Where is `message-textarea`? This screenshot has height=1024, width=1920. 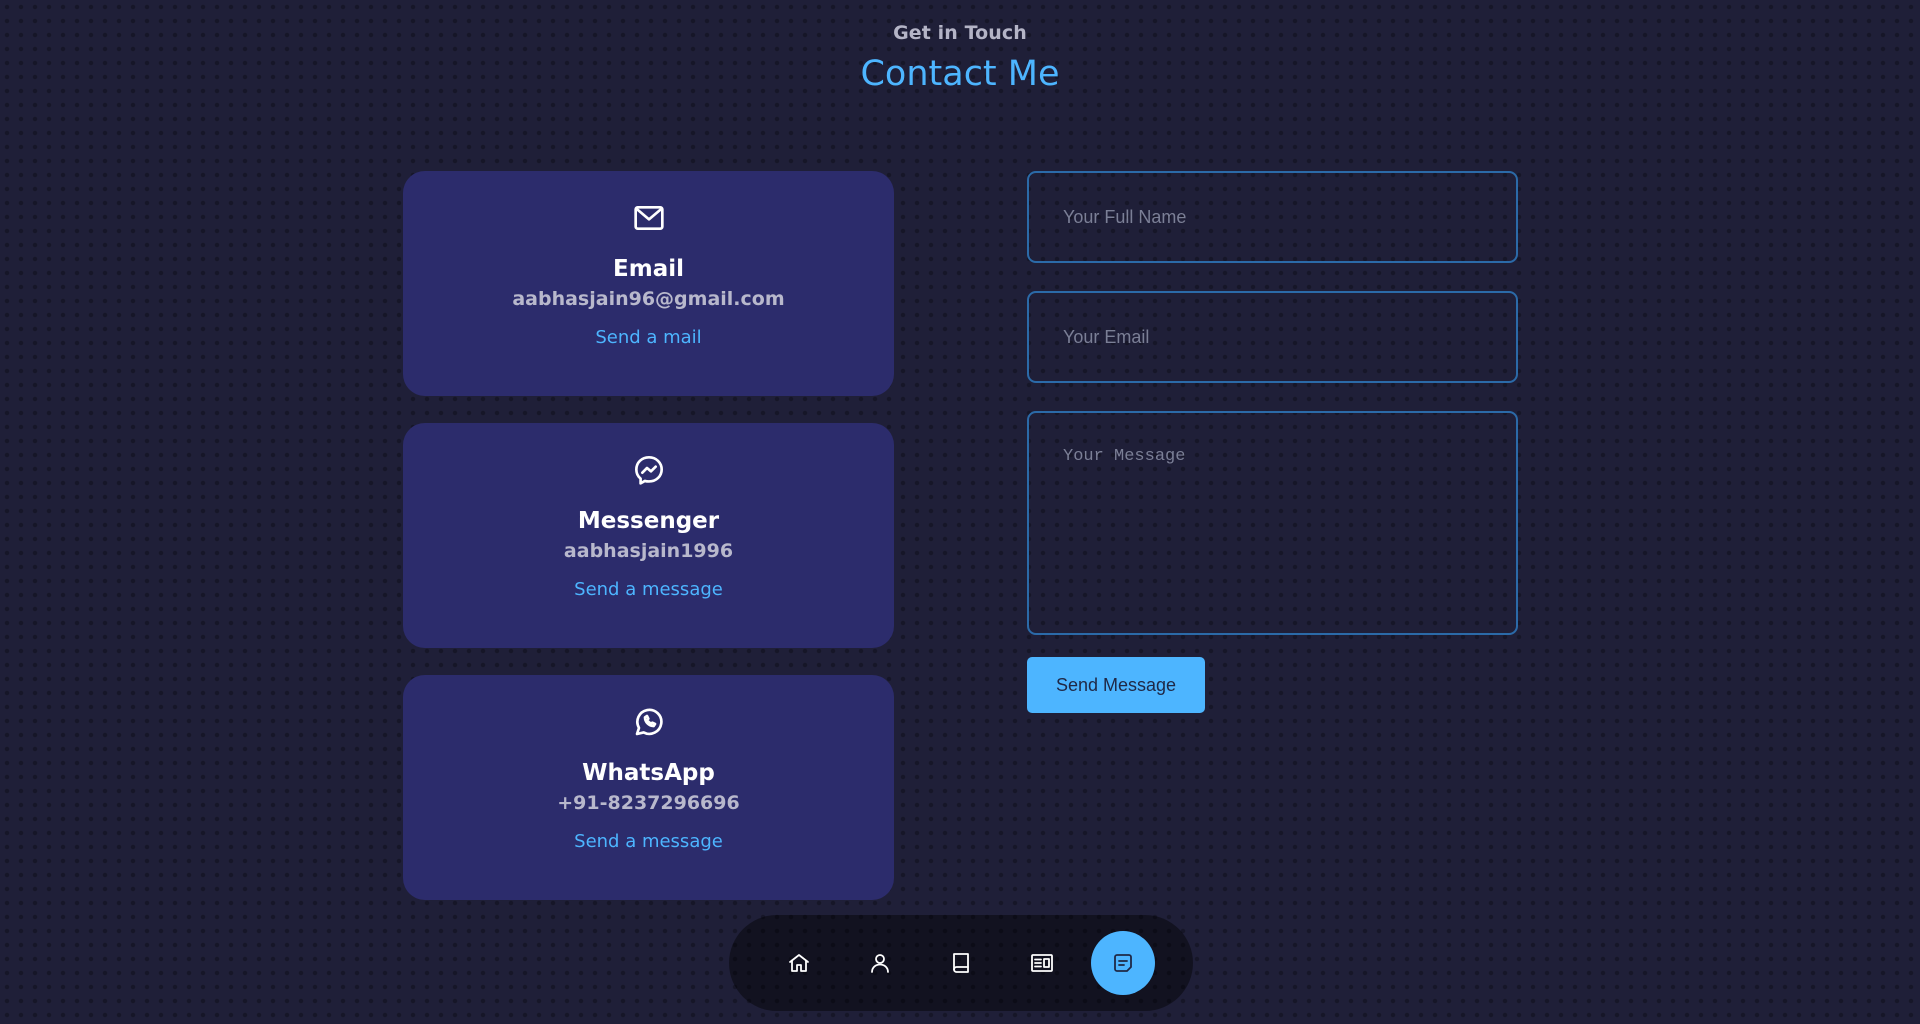
message-textarea is located at coordinates (1272, 523).